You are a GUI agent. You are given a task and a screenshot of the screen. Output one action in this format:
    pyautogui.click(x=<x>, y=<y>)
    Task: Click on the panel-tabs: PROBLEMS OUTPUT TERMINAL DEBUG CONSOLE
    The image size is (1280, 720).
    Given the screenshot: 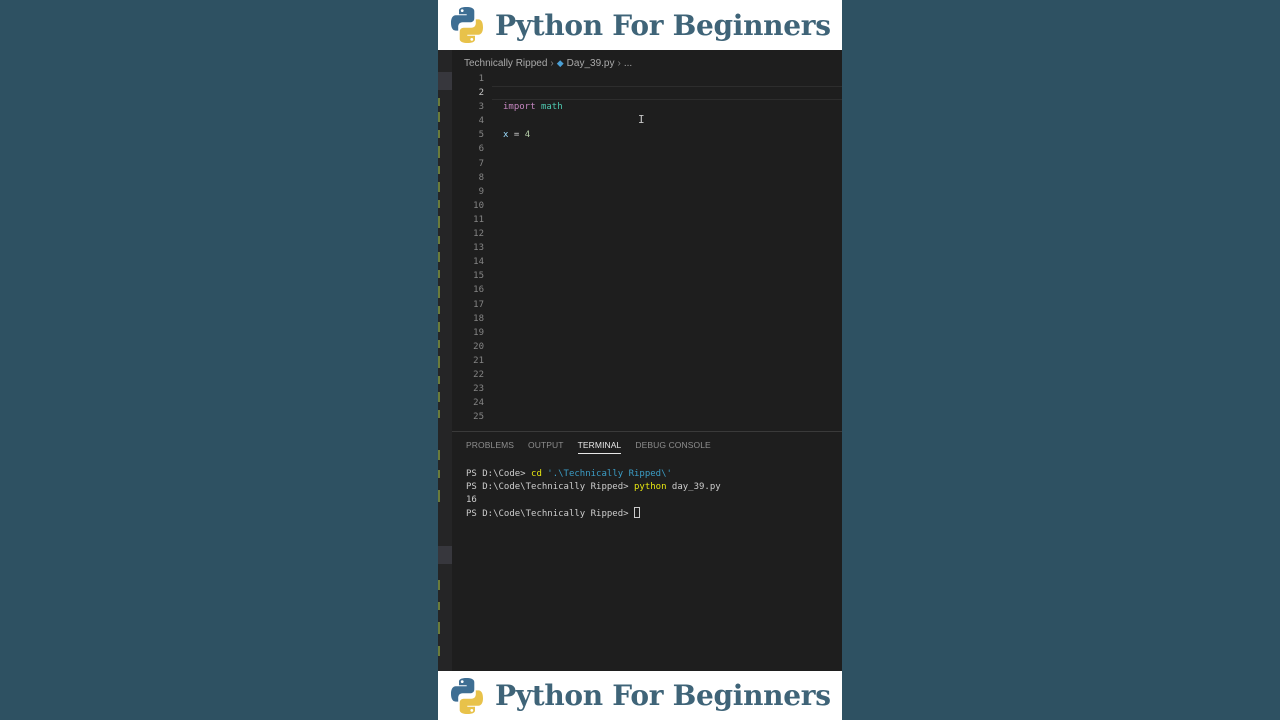 What is the action you would take?
    pyautogui.click(x=588, y=447)
    